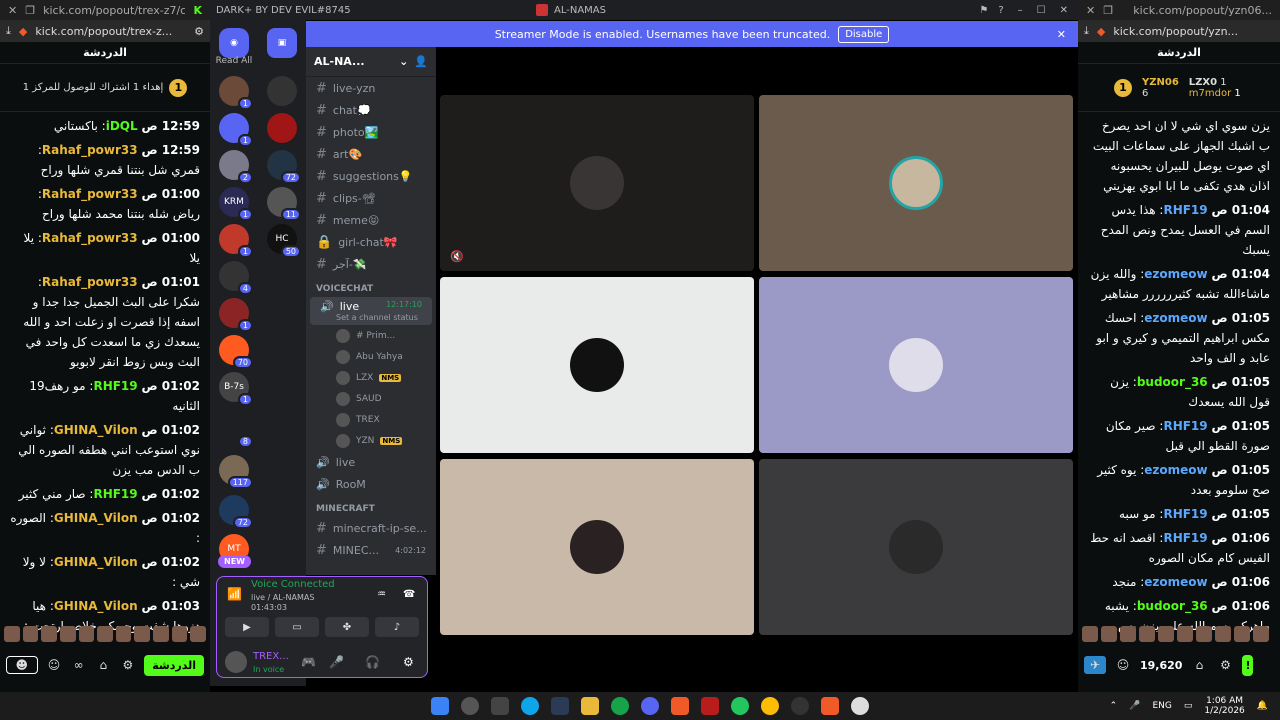 The width and height of the screenshot is (1280, 720). I want to click on app-icon, so click(800, 706).